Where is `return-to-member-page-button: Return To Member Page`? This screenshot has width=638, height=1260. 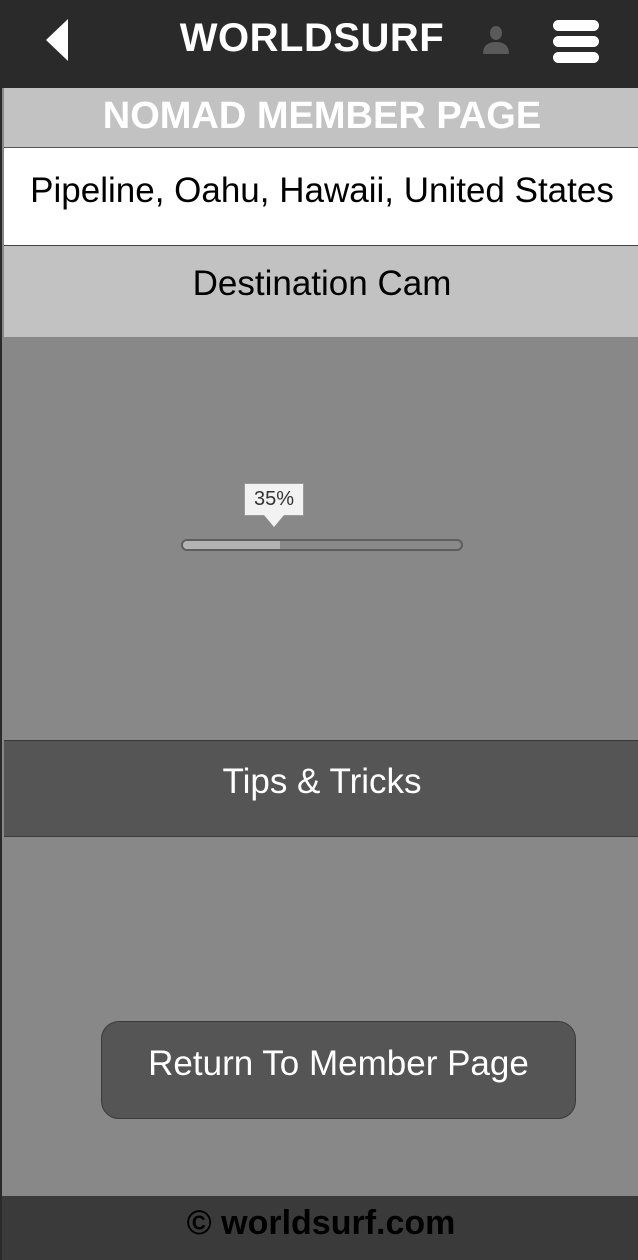 return-to-member-page-button: Return To Member Page is located at coordinates (338, 1070).